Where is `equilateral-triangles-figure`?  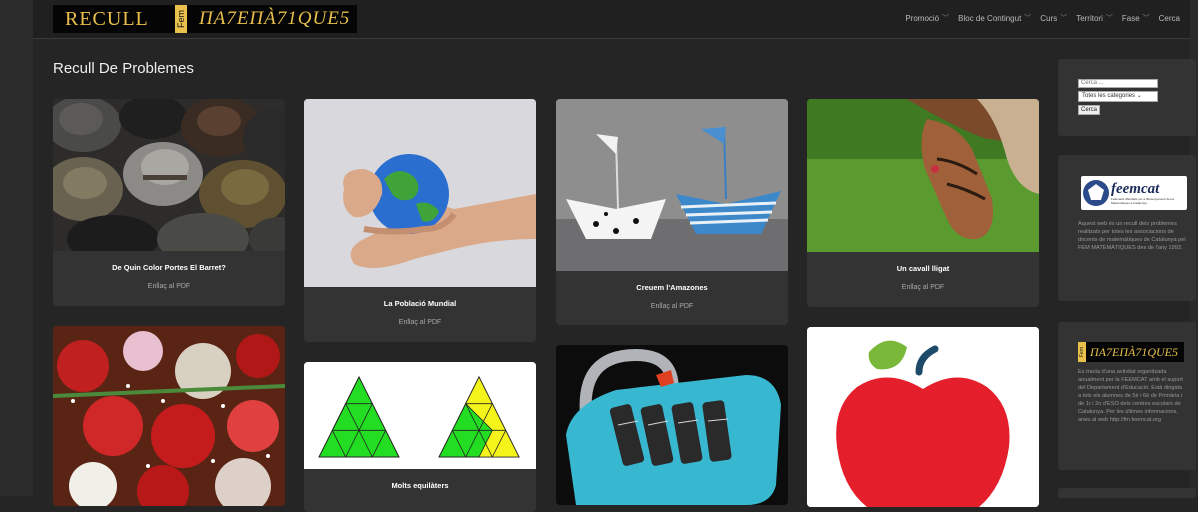 equilateral-triangles-figure is located at coordinates (420, 415).